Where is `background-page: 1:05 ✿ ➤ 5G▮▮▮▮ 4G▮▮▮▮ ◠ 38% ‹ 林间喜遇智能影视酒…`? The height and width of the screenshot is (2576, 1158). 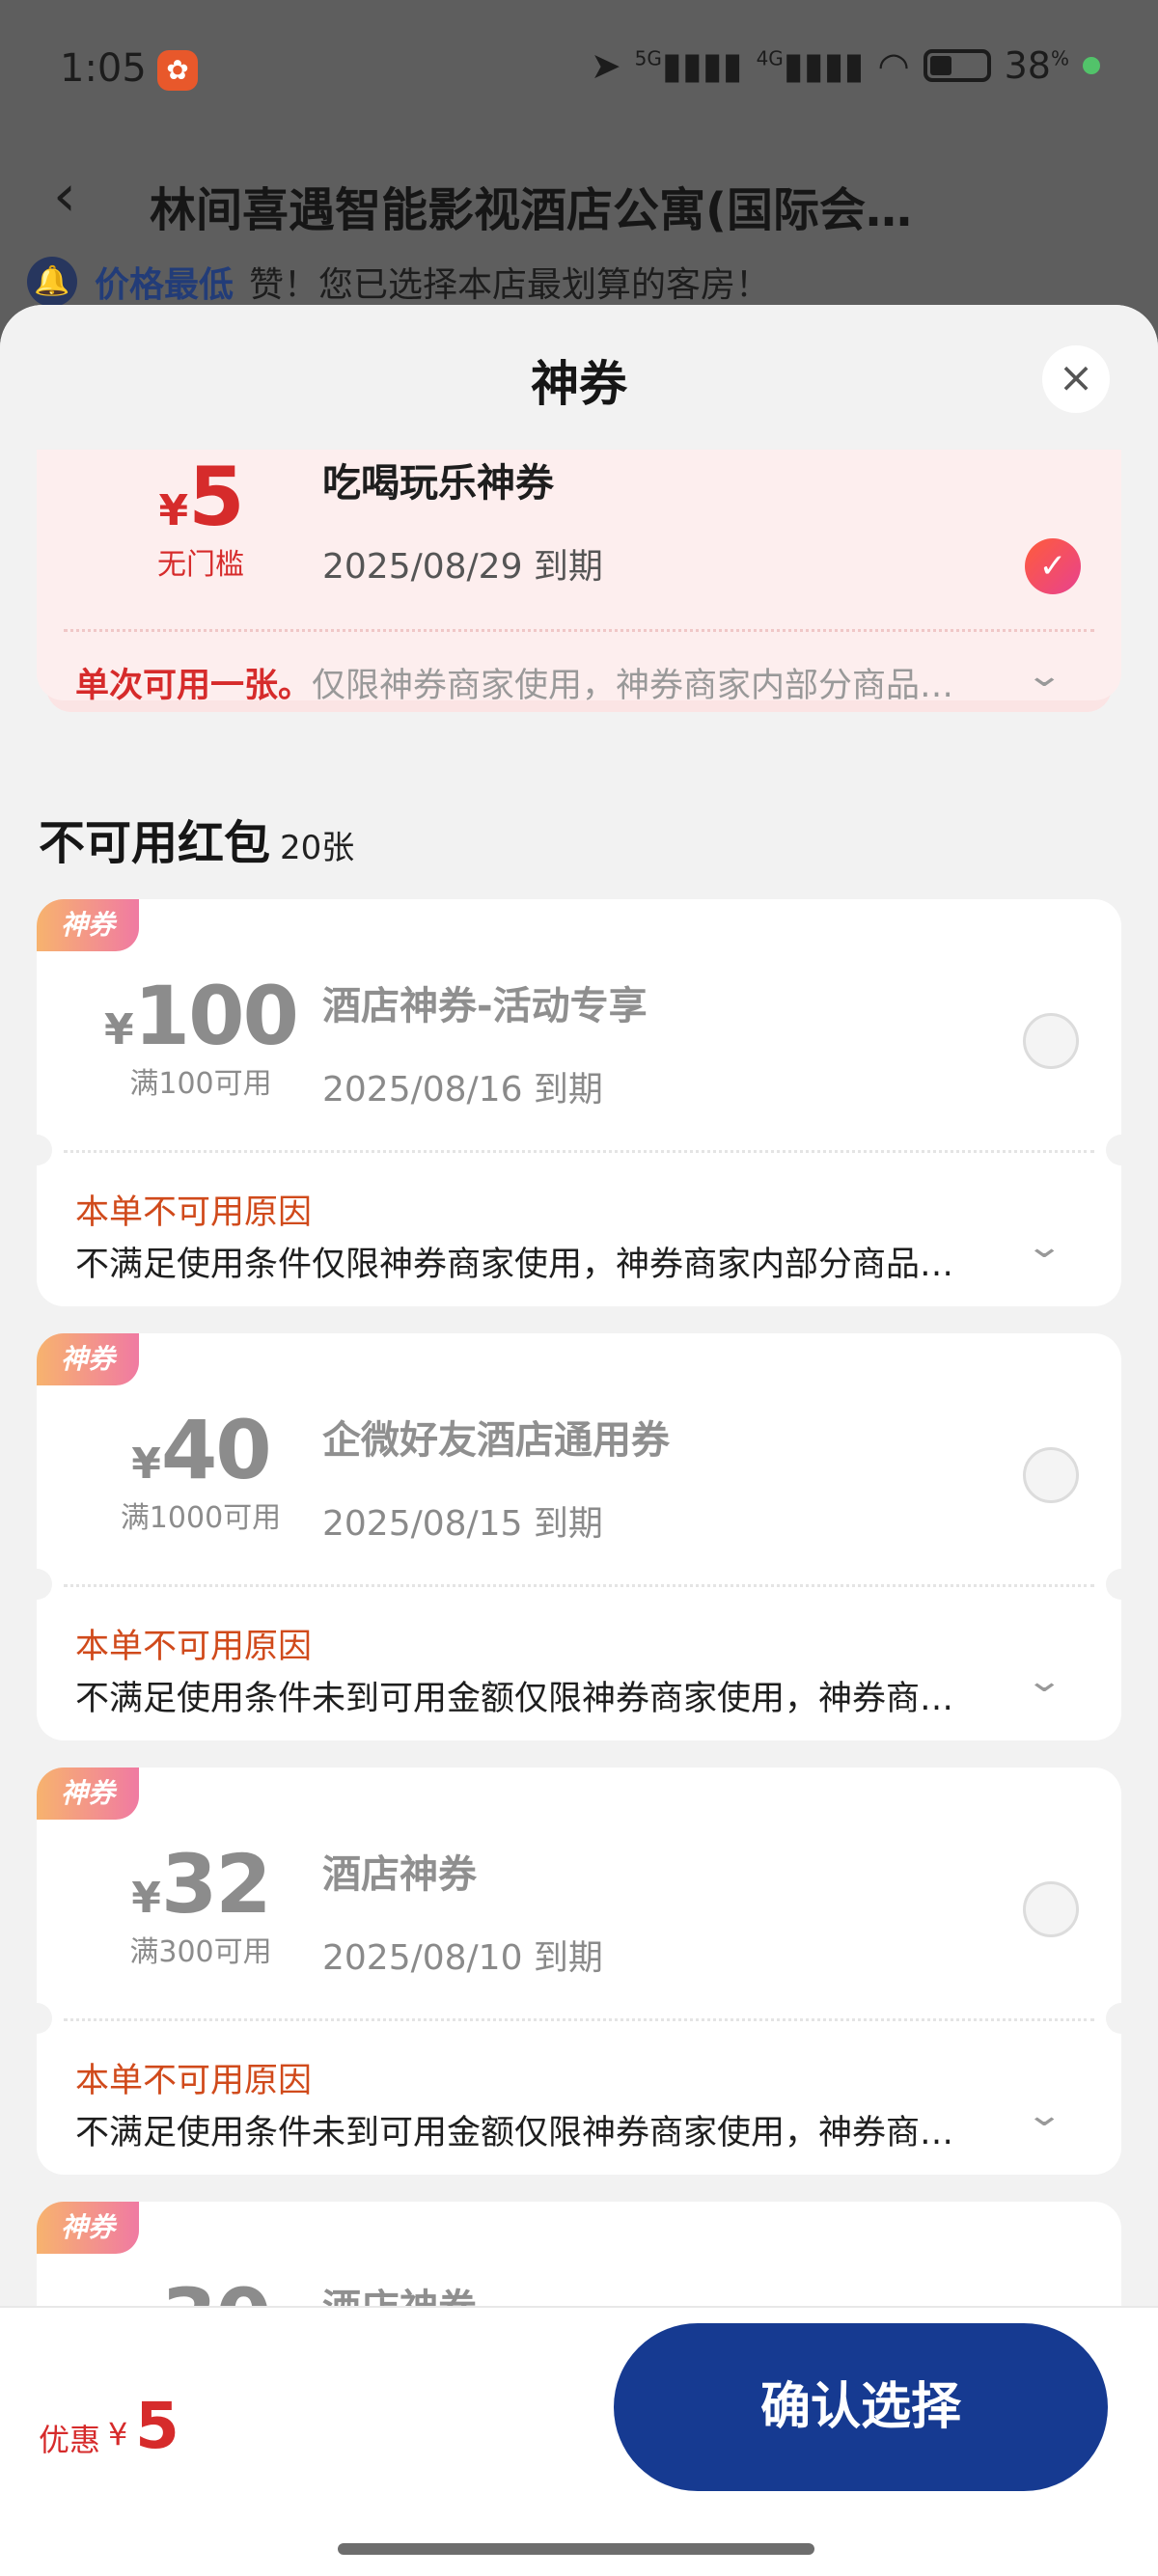
background-page: 1:05 ✿ ➤ 5G▮▮▮▮ 4G▮▮▮▮ ◠ 38% ‹ 林间喜遇智能影视酒… is located at coordinates (579, 164).